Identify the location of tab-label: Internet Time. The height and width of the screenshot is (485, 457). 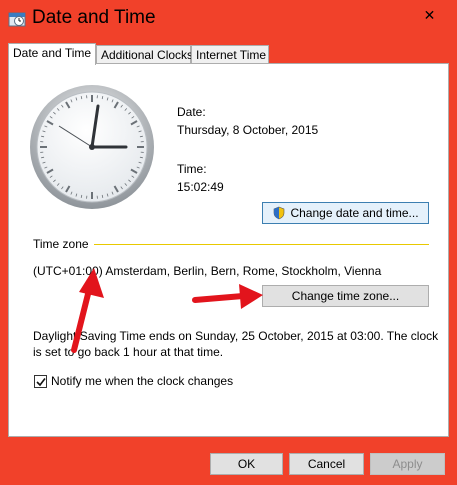
(231, 55).